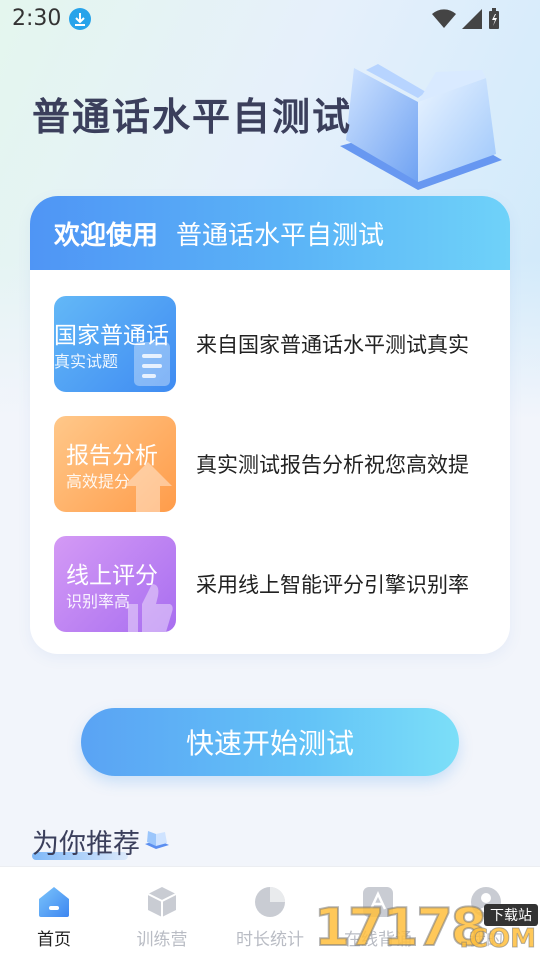 Image resolution: width=540 pixels, height=960 pixels. I want to click on watermark-tag: 下载站, so click(511, 915).